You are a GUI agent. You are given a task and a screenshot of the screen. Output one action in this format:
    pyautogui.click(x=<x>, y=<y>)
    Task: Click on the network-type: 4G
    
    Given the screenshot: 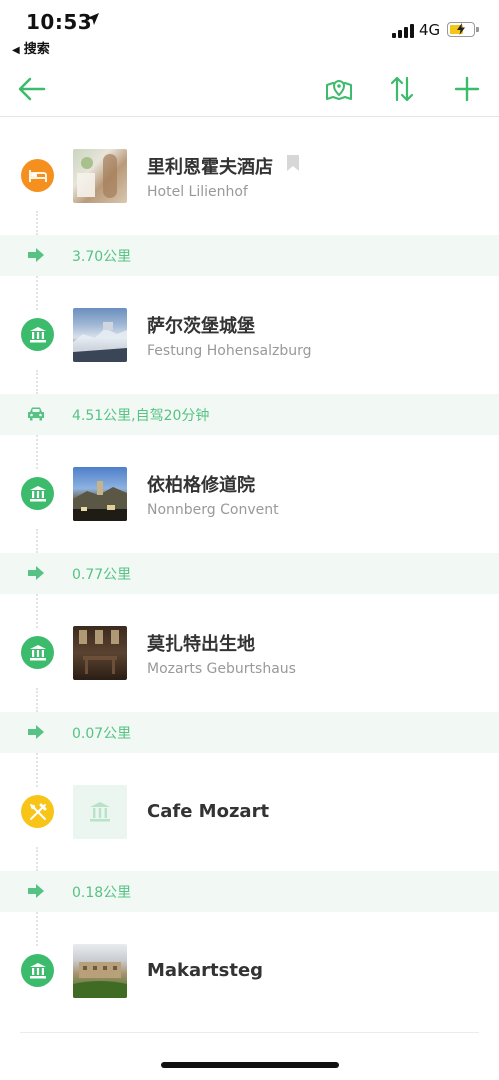 What is the action you would take?
    pyautogui.click(x=430, y=30)
    